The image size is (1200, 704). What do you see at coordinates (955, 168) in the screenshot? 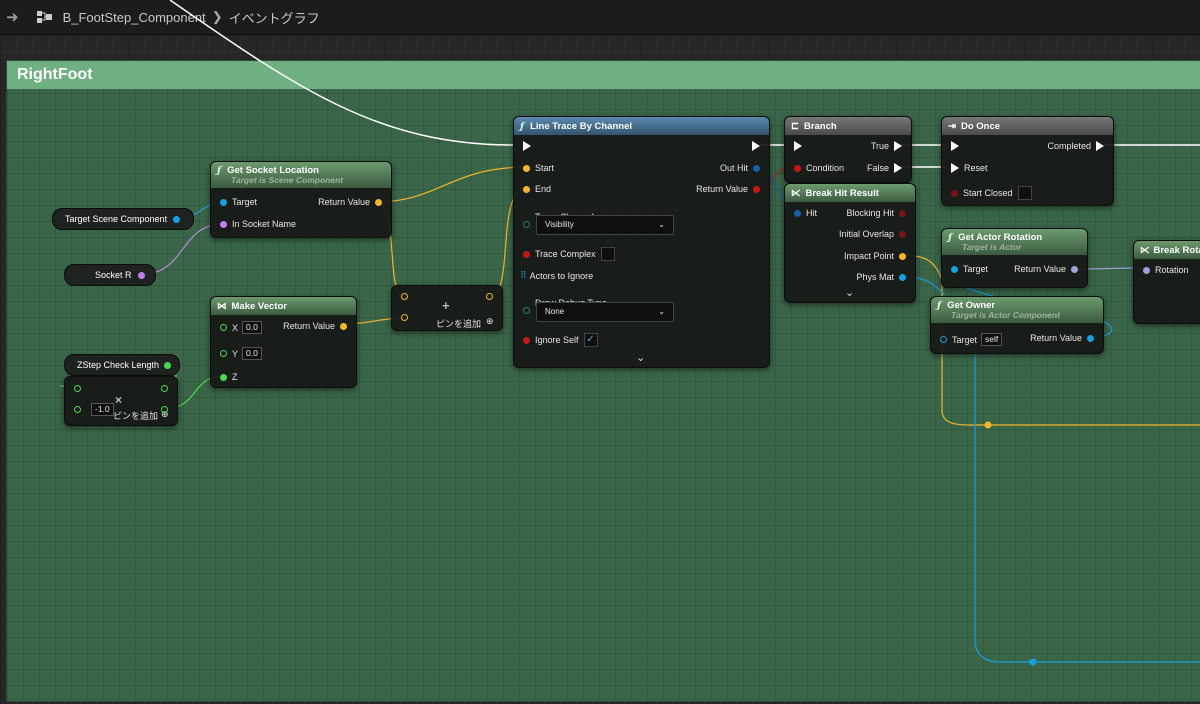
I see `do-once-reset-pin` at bounding box center [955, 168].